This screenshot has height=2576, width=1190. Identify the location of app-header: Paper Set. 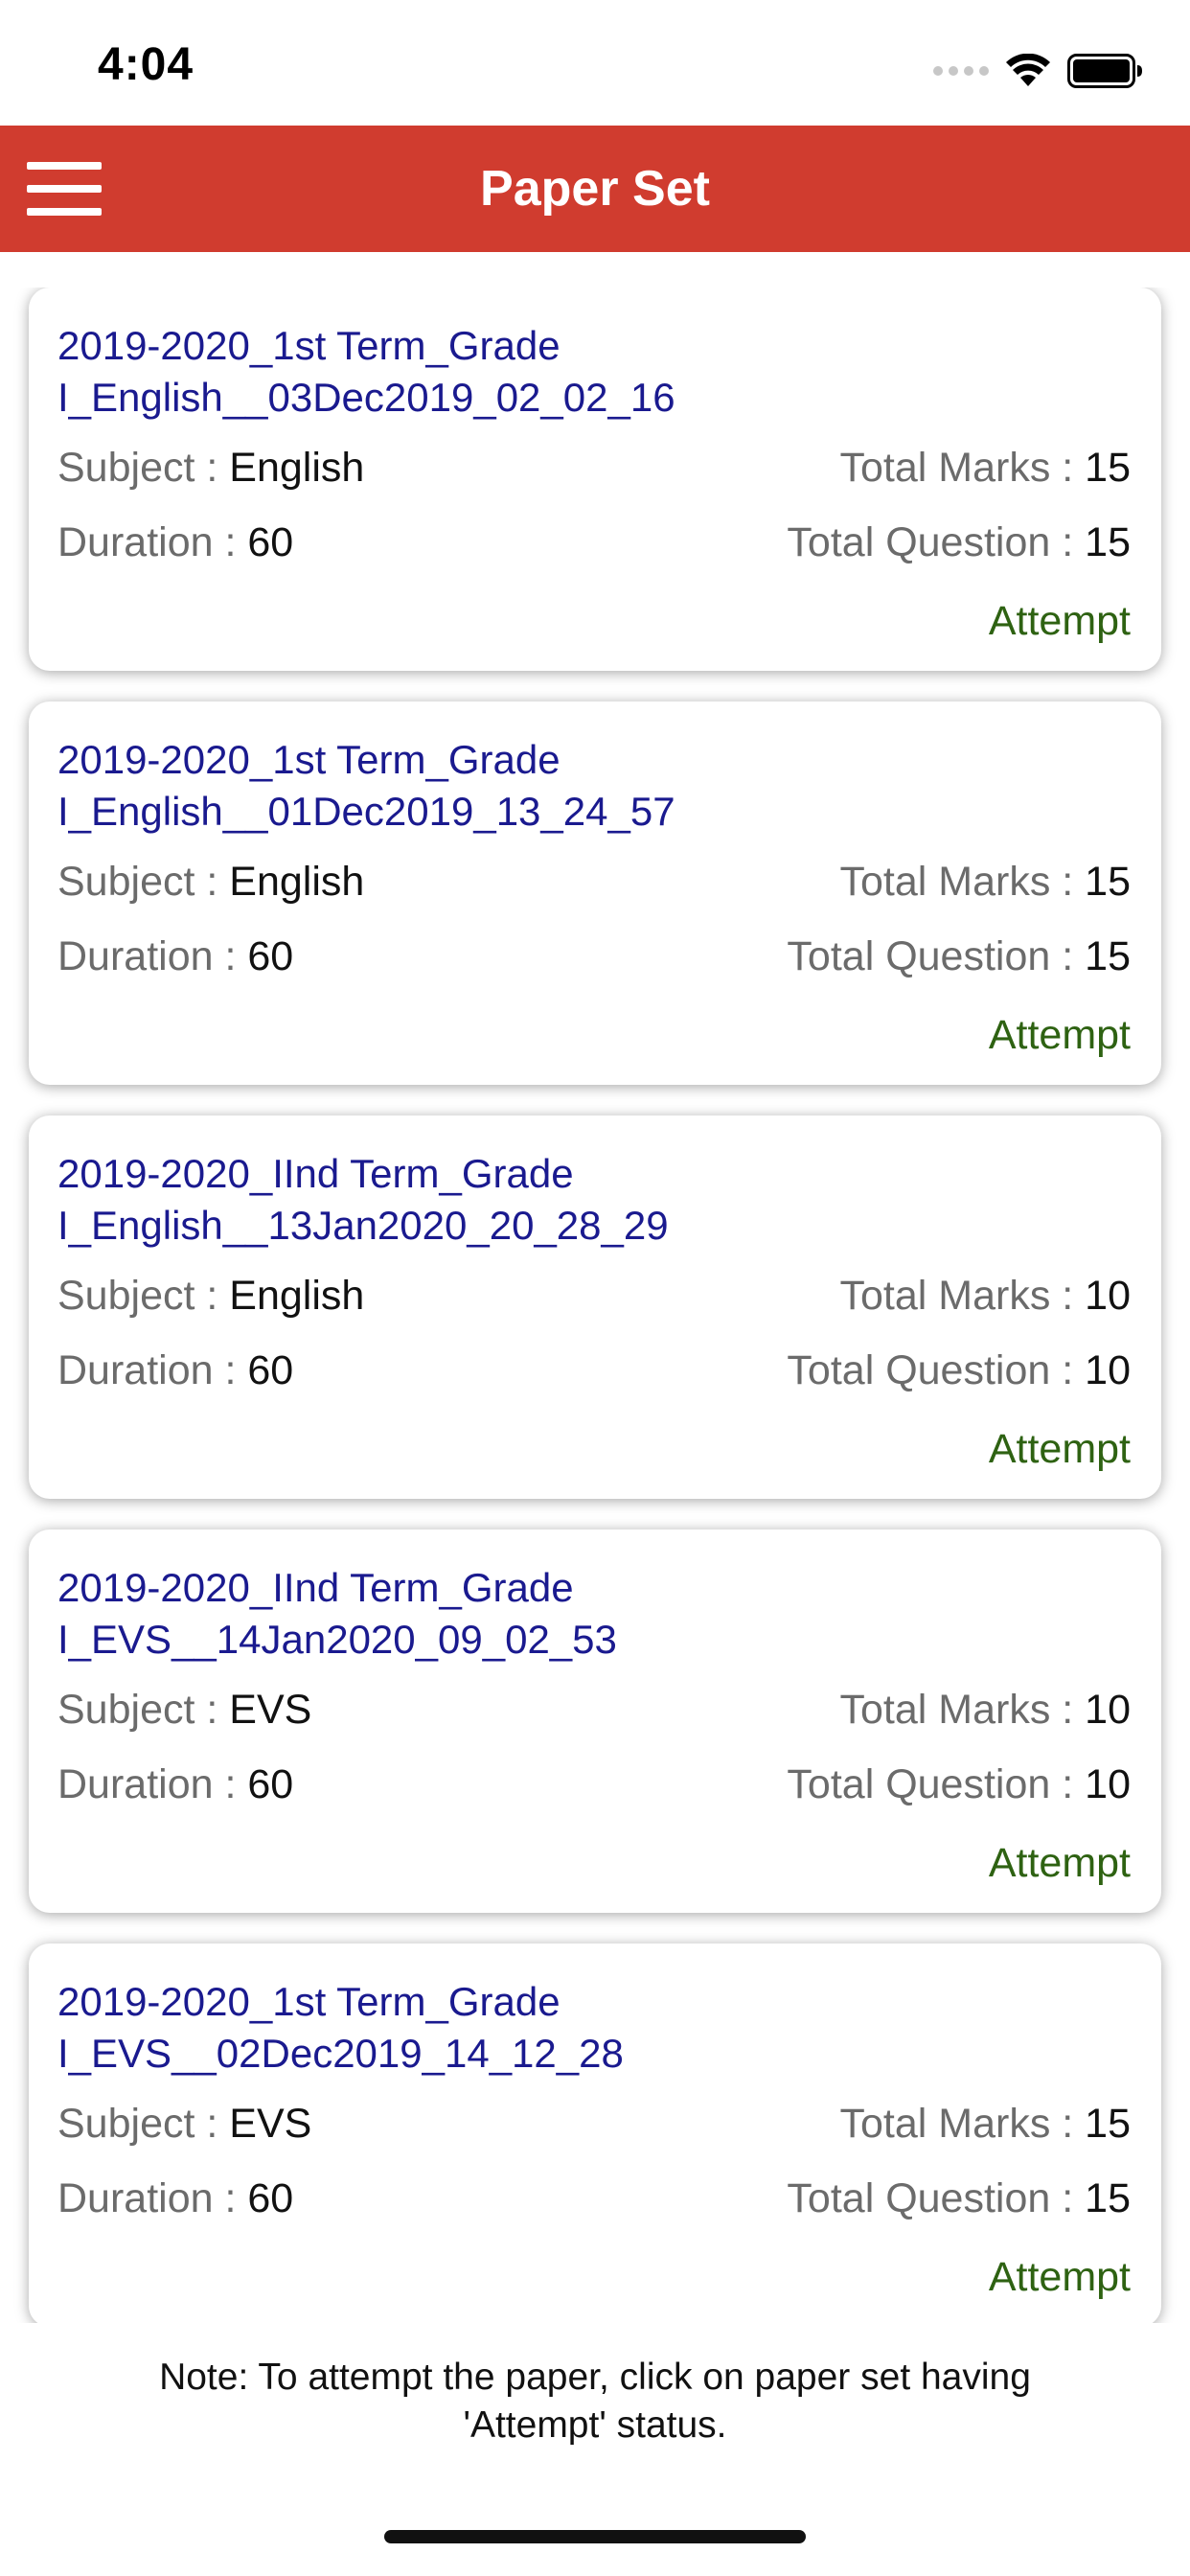
(595, 189).